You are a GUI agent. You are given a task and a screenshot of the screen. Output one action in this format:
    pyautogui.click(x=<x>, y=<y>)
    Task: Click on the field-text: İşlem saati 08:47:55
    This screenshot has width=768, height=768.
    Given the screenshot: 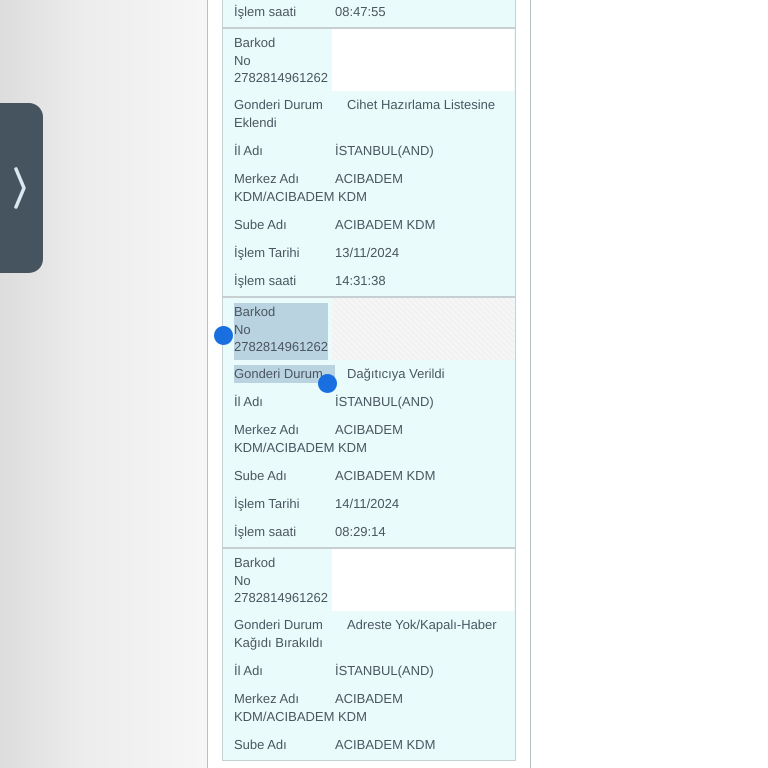 What is the action you would take?
    pyautogui.click(x=310, y=12)
    